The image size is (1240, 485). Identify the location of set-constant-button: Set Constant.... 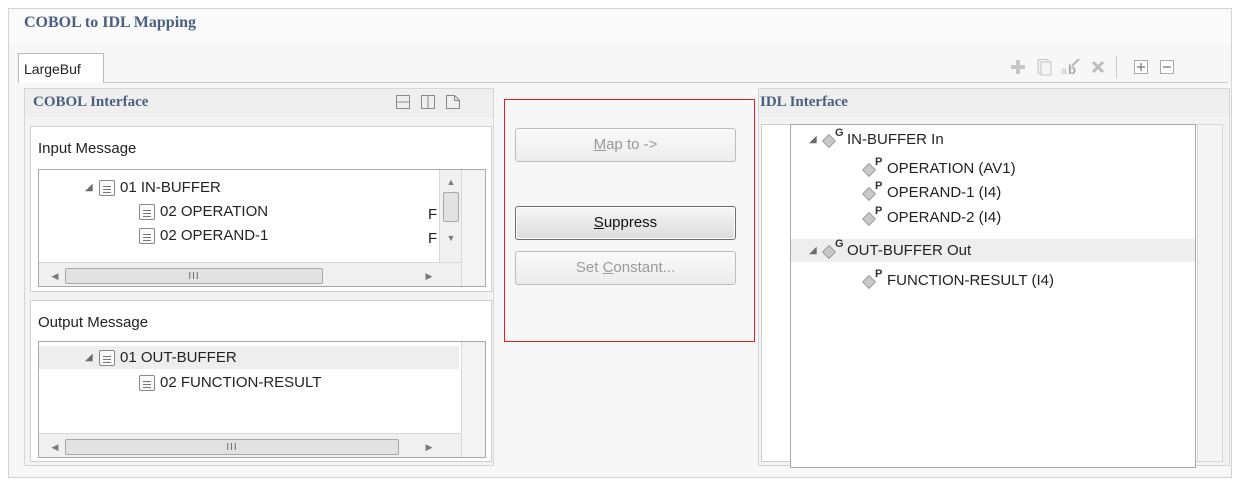
(625, 268).